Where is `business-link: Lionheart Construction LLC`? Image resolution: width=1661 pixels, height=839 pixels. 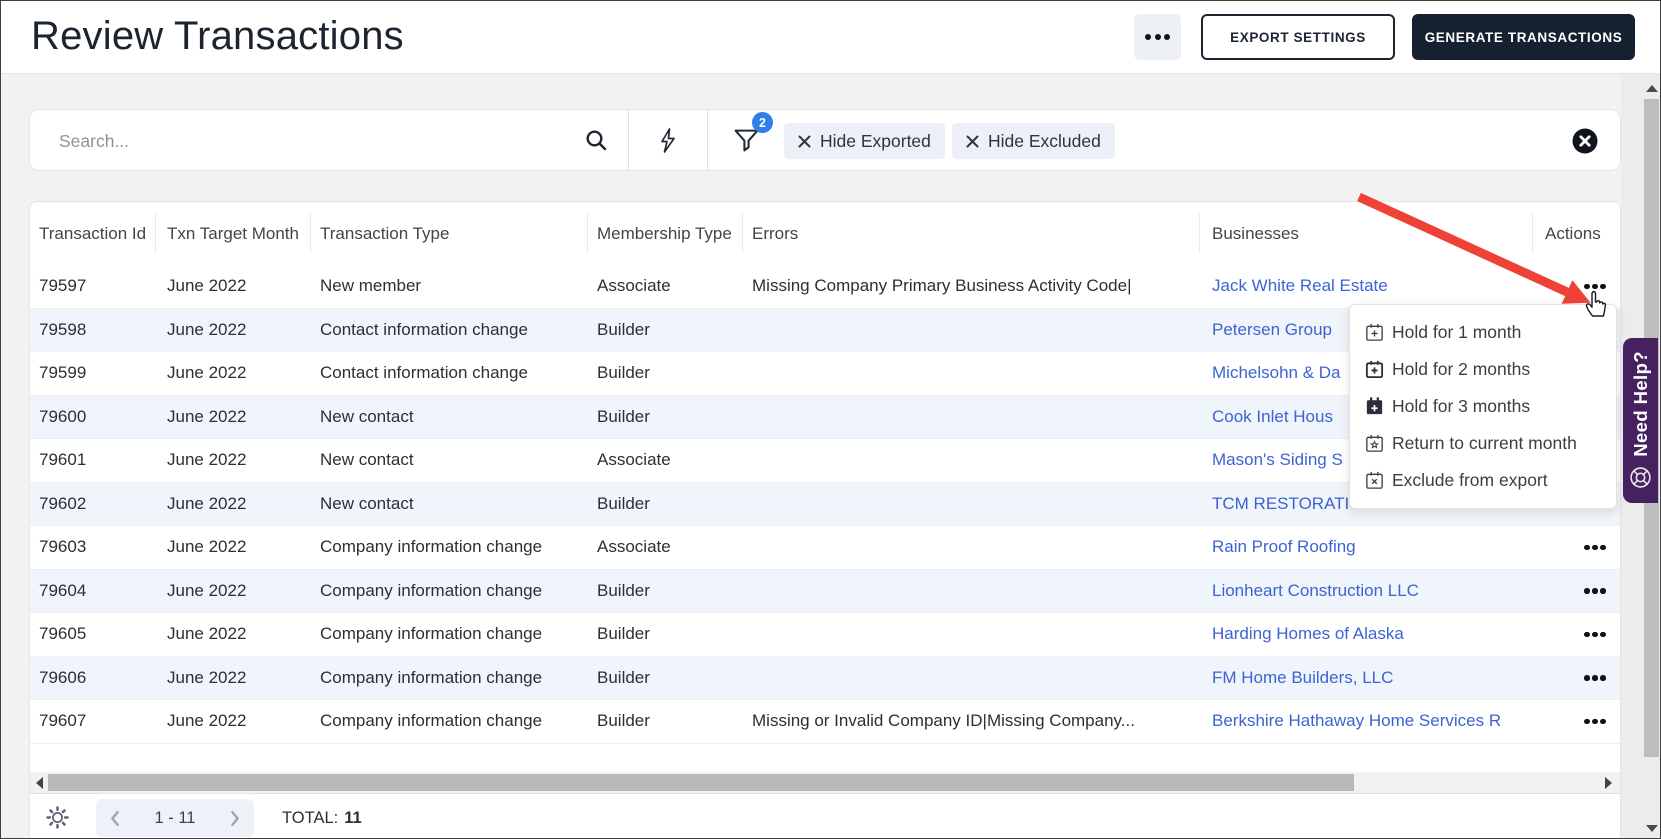
business-link: Lionheart Construction LLC is located at coordinates (1372, 591).